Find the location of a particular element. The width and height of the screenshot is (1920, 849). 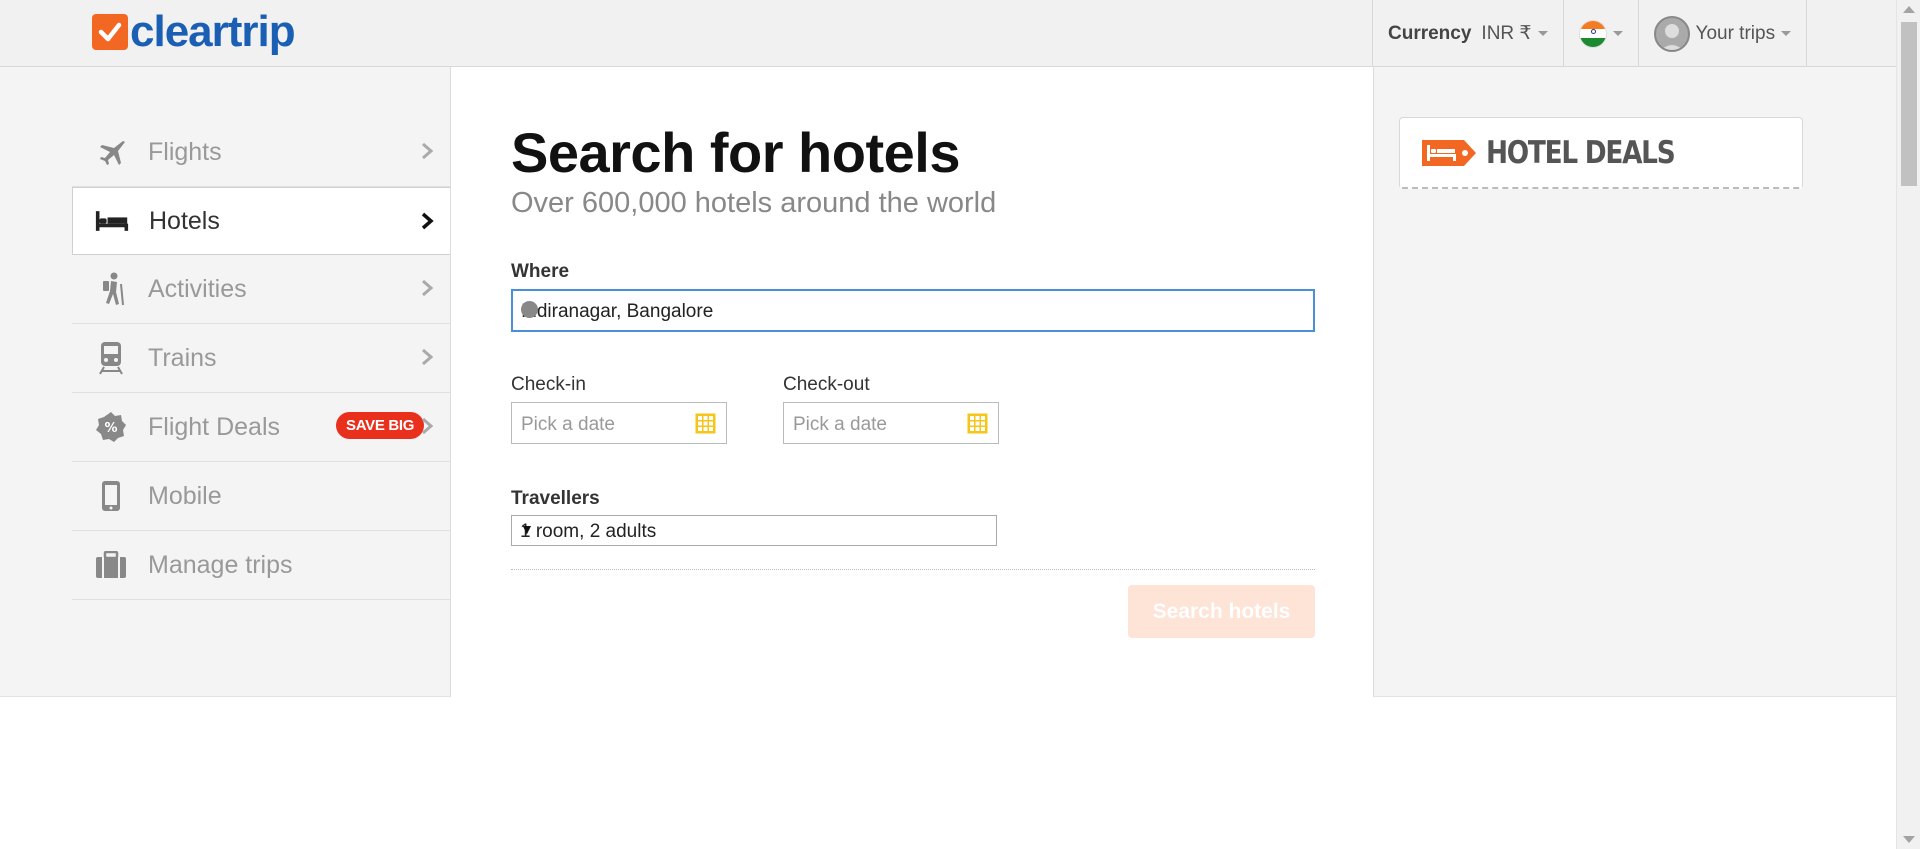

header-menu: Currency INR ₹ Your trips is located at coordinates (1590, 33).